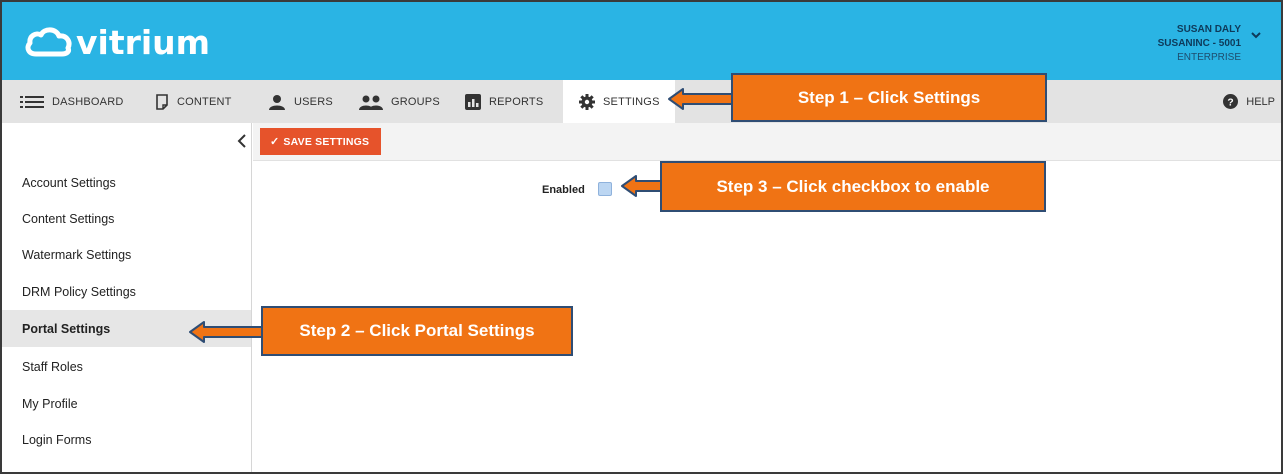 The image size is (1283, 474). I want to click on nav-settings: SETTINGS, so click(619, 101).